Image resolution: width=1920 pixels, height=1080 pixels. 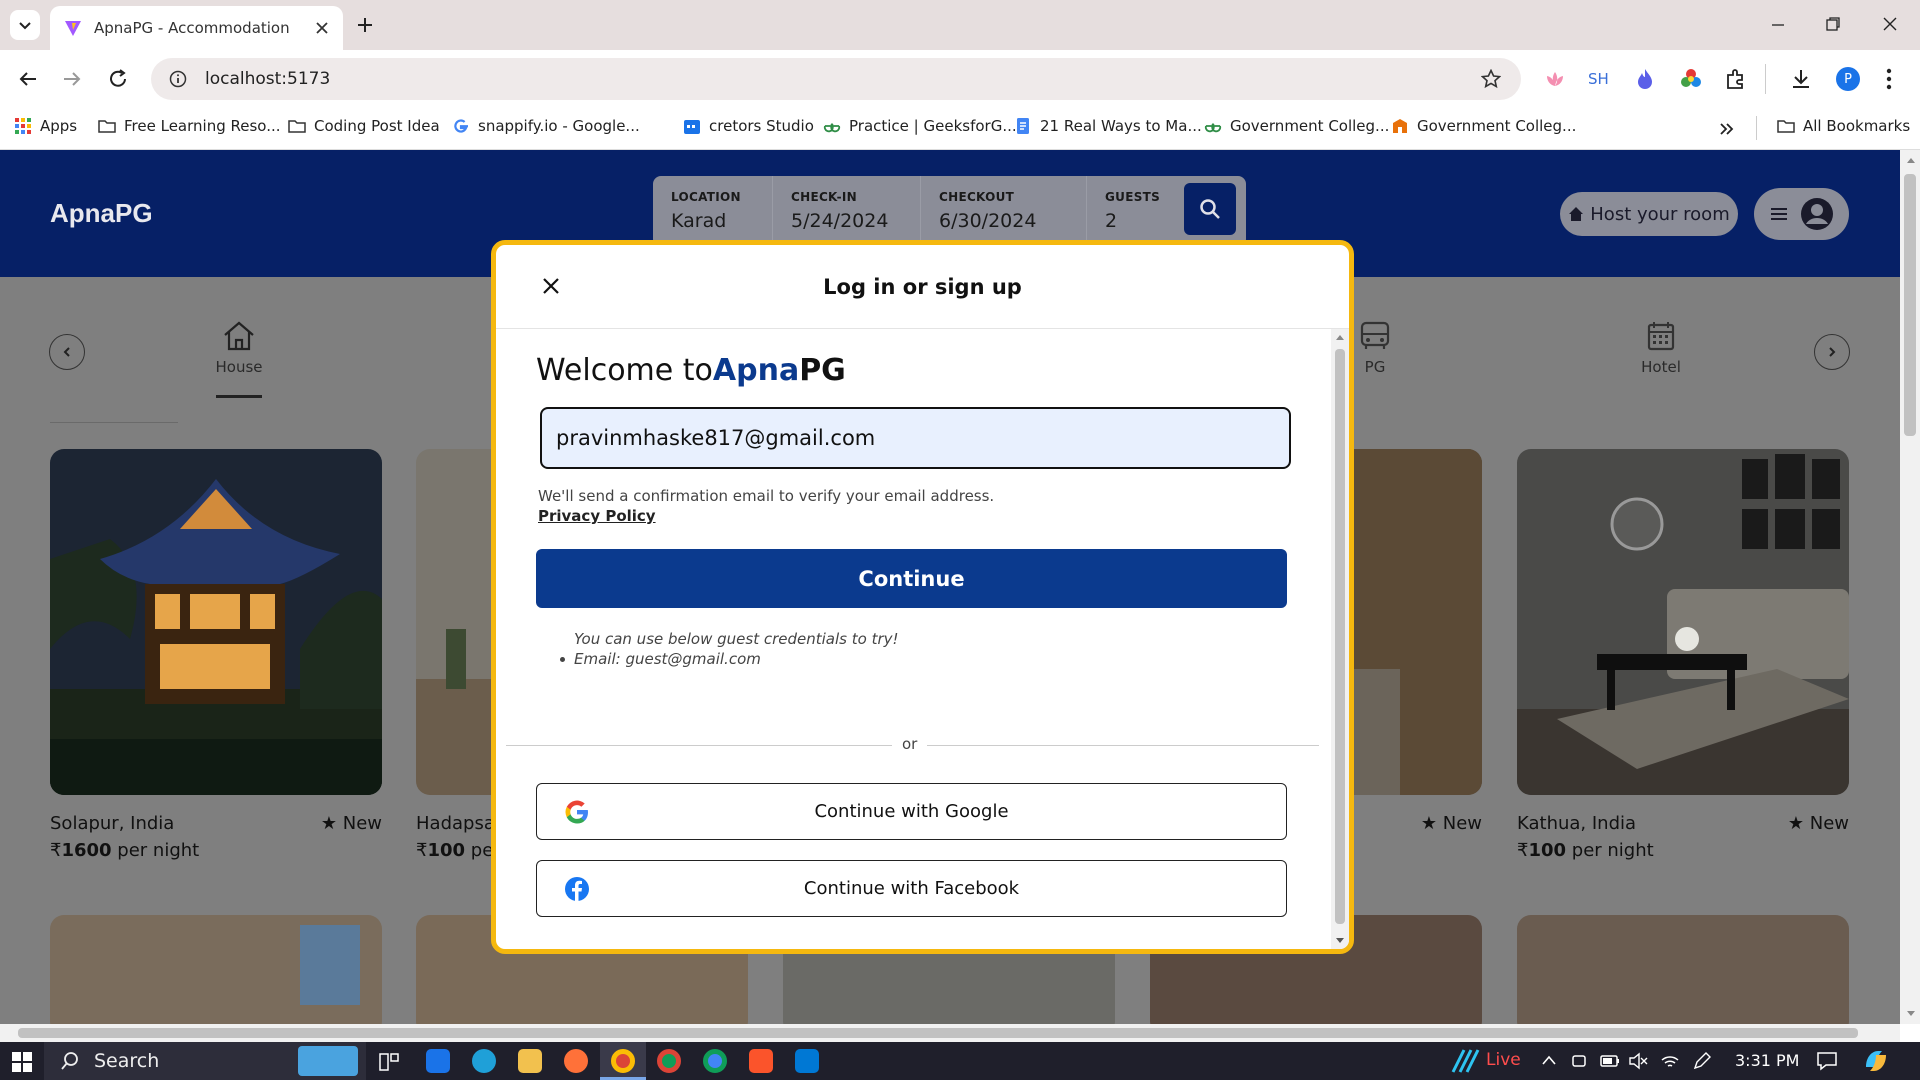 I want to click on firefox-icon, so click(x=576, y=1061).